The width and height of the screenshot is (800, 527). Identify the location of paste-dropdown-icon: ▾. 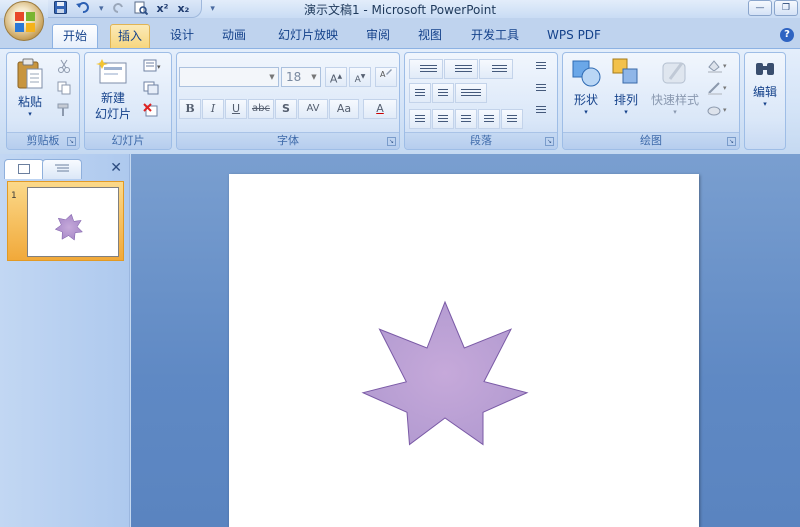
(30, 114).